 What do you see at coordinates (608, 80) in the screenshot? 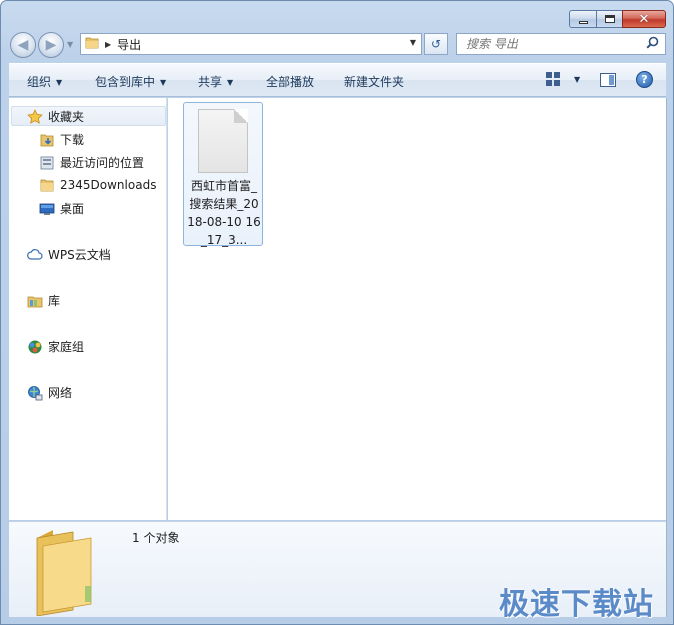
I see `preview-pane-button` at bounding box center [608, 80].